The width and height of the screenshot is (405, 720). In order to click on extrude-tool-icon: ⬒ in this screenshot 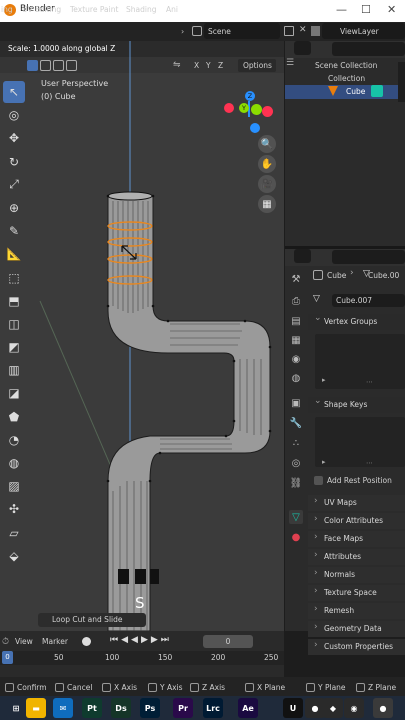, I will do `click(14, 301)`.